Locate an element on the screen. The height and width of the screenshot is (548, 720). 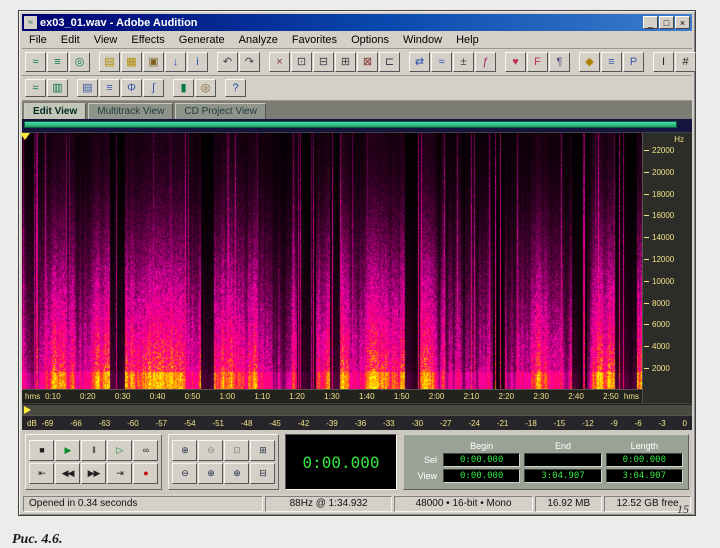
zoom-full-button: ⊡ is located at coordinates (236, 450).